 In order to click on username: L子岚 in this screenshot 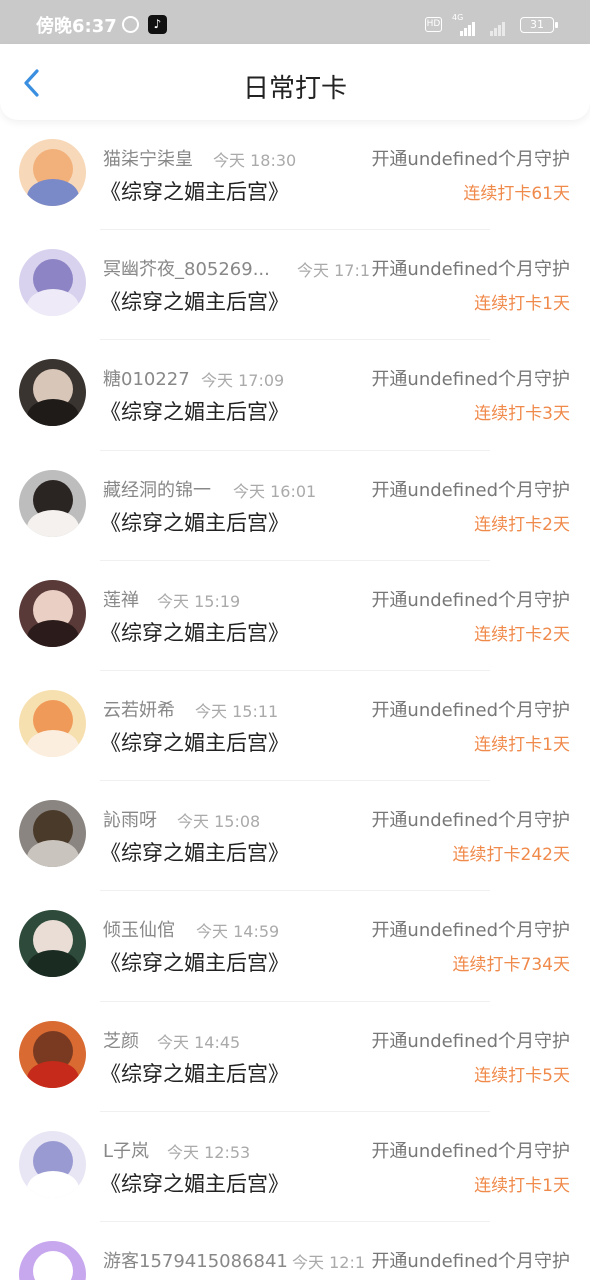, I will do `click(126, 1150)`.